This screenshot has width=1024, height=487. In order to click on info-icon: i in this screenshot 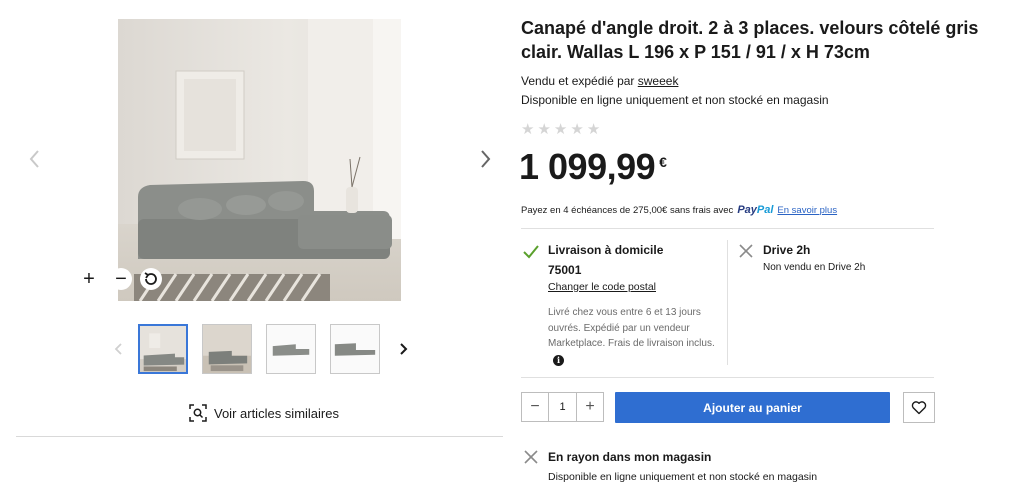, I will do `click(558, 360)`.